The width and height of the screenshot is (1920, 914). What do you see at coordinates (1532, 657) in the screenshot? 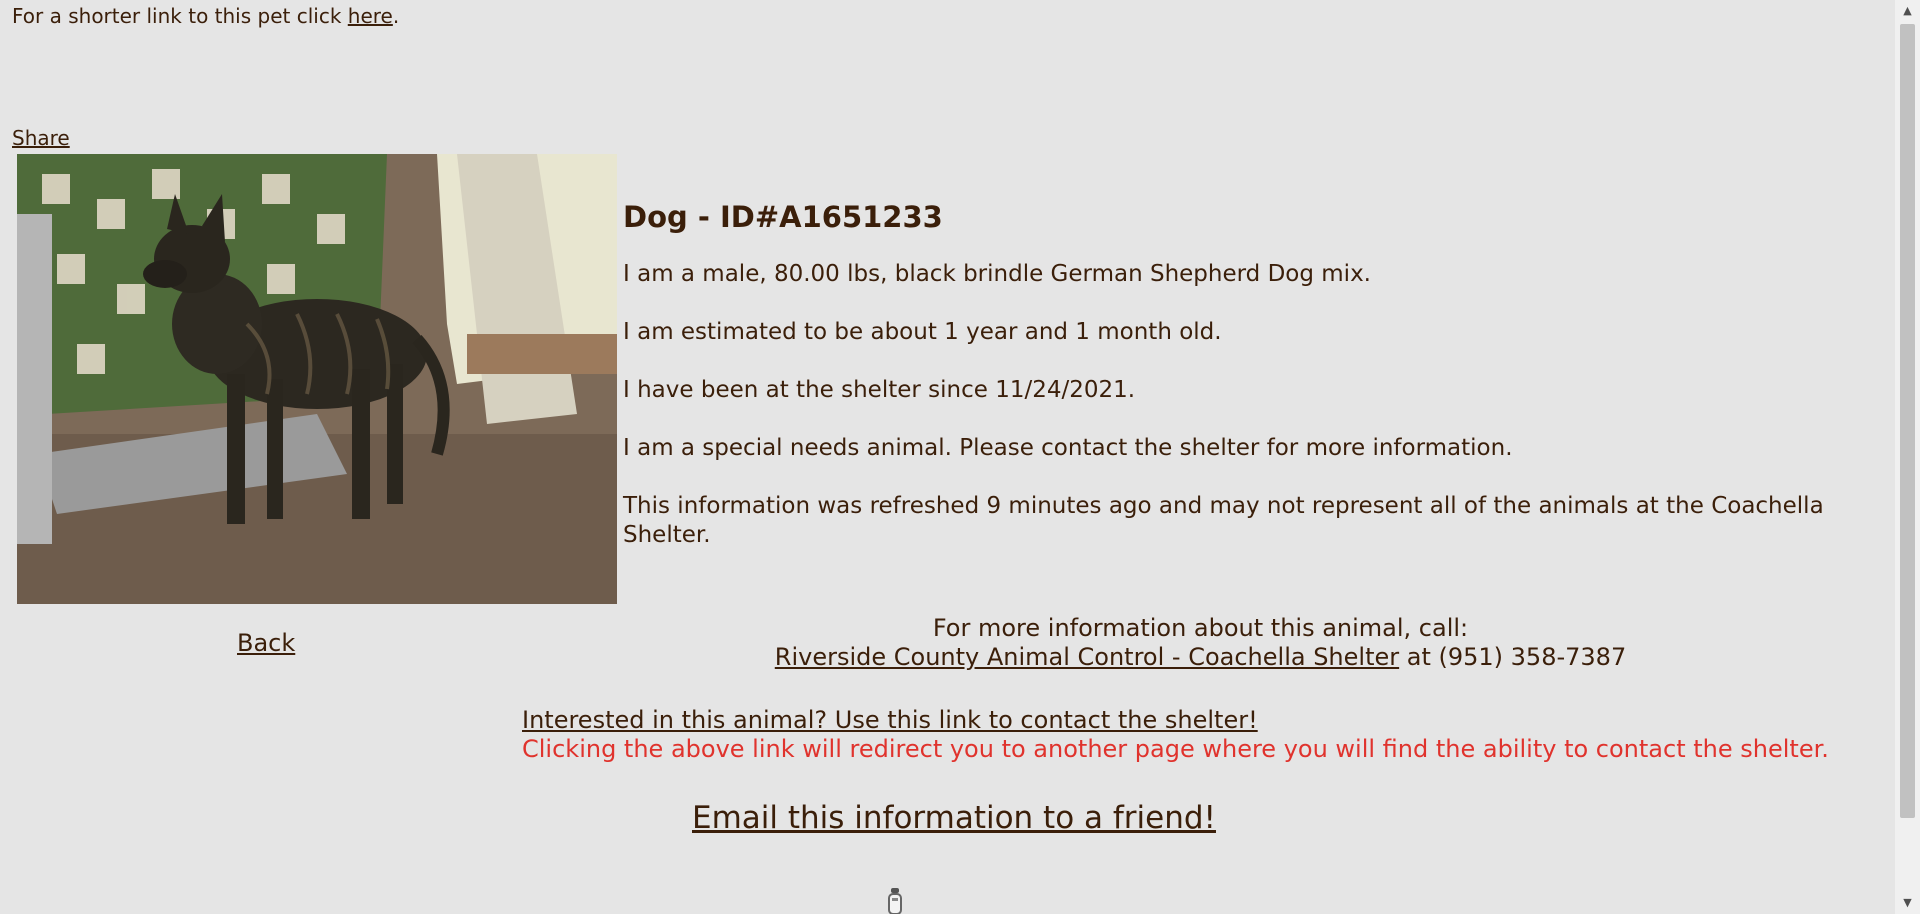
I see `shelter-phone: (951) 358-7387` at bounding box center [1532, 657].